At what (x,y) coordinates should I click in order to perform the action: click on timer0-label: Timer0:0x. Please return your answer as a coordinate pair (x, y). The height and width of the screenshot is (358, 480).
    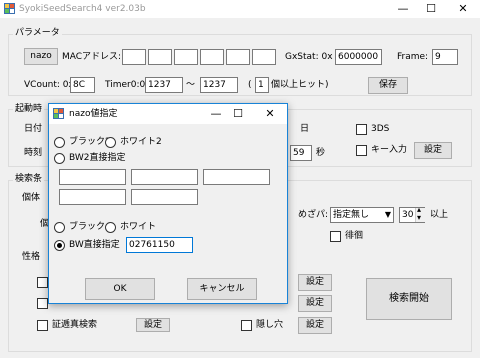
    Looking at the image, I should click on (128, 85).